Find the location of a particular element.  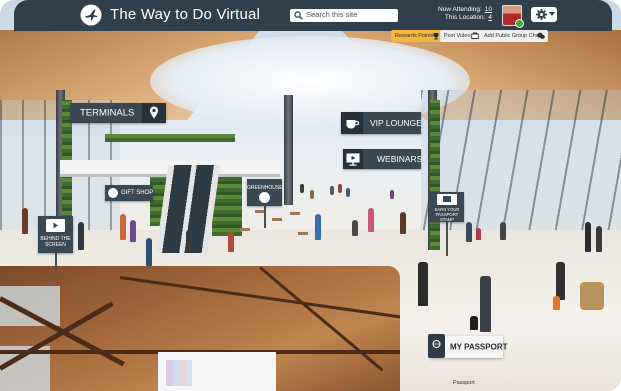

online-status-icon is located at coordinates (519, 23).